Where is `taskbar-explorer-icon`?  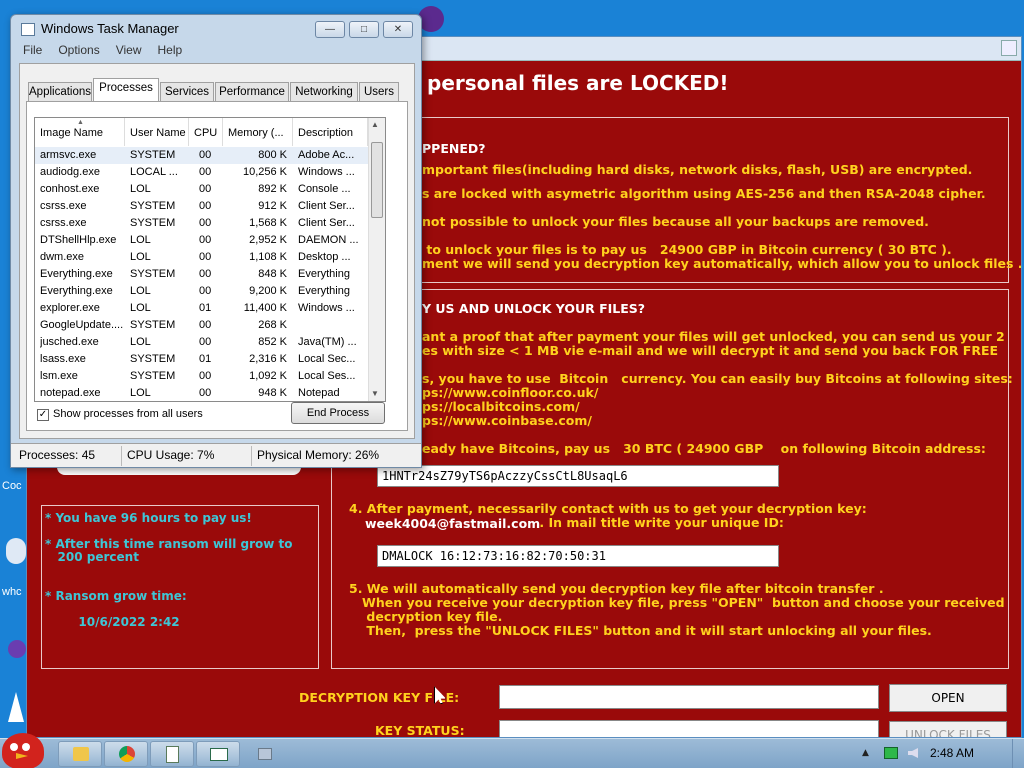 taskbar-explorer-icon is located at coordinates (80, 754).